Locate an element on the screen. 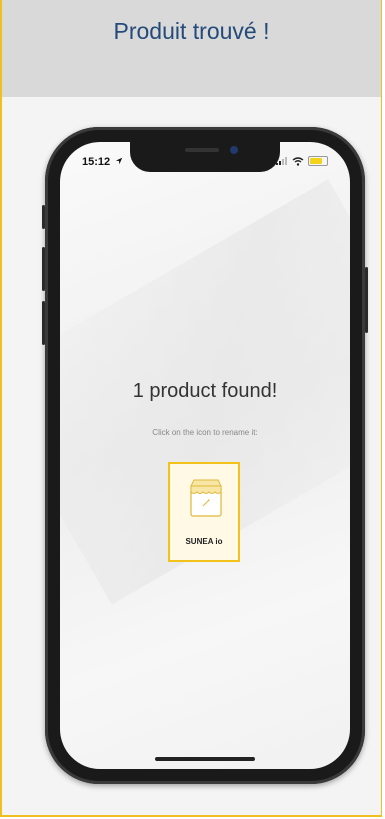 The width and height of the screenshot is (385, 819). battery-icon is located at coordinates (318, 161).